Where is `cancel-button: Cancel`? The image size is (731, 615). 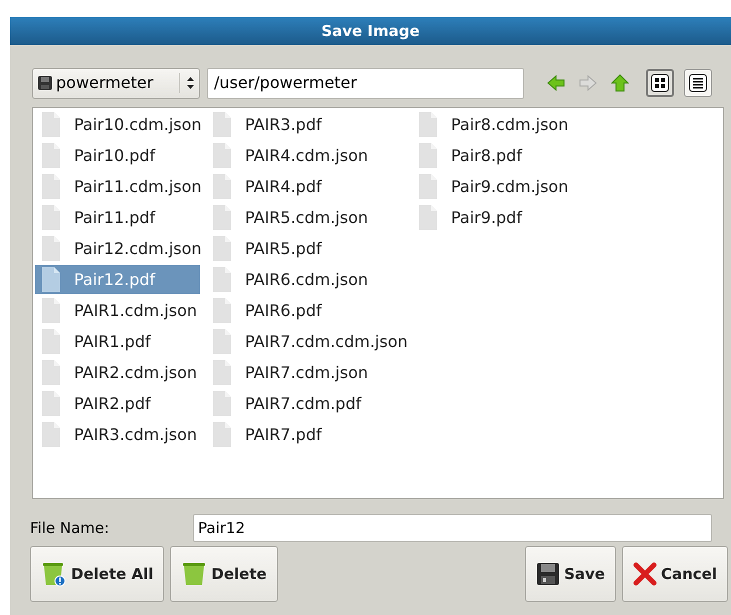 cancel-button: Cancel is located at coordinates (675, 574).